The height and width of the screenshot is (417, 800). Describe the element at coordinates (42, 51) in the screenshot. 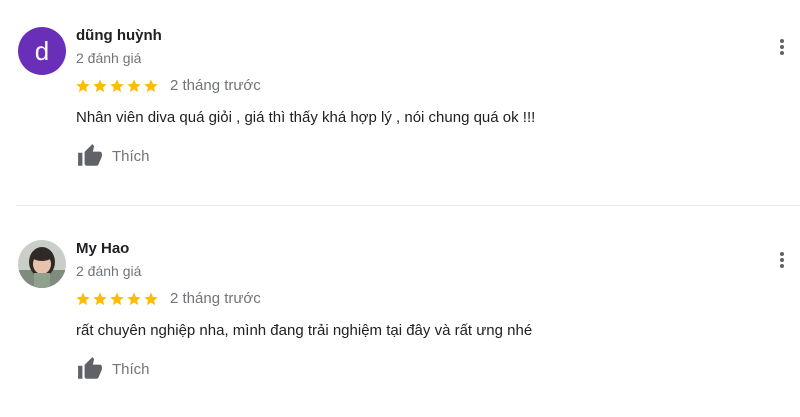

I see `avatar: d` at that location.